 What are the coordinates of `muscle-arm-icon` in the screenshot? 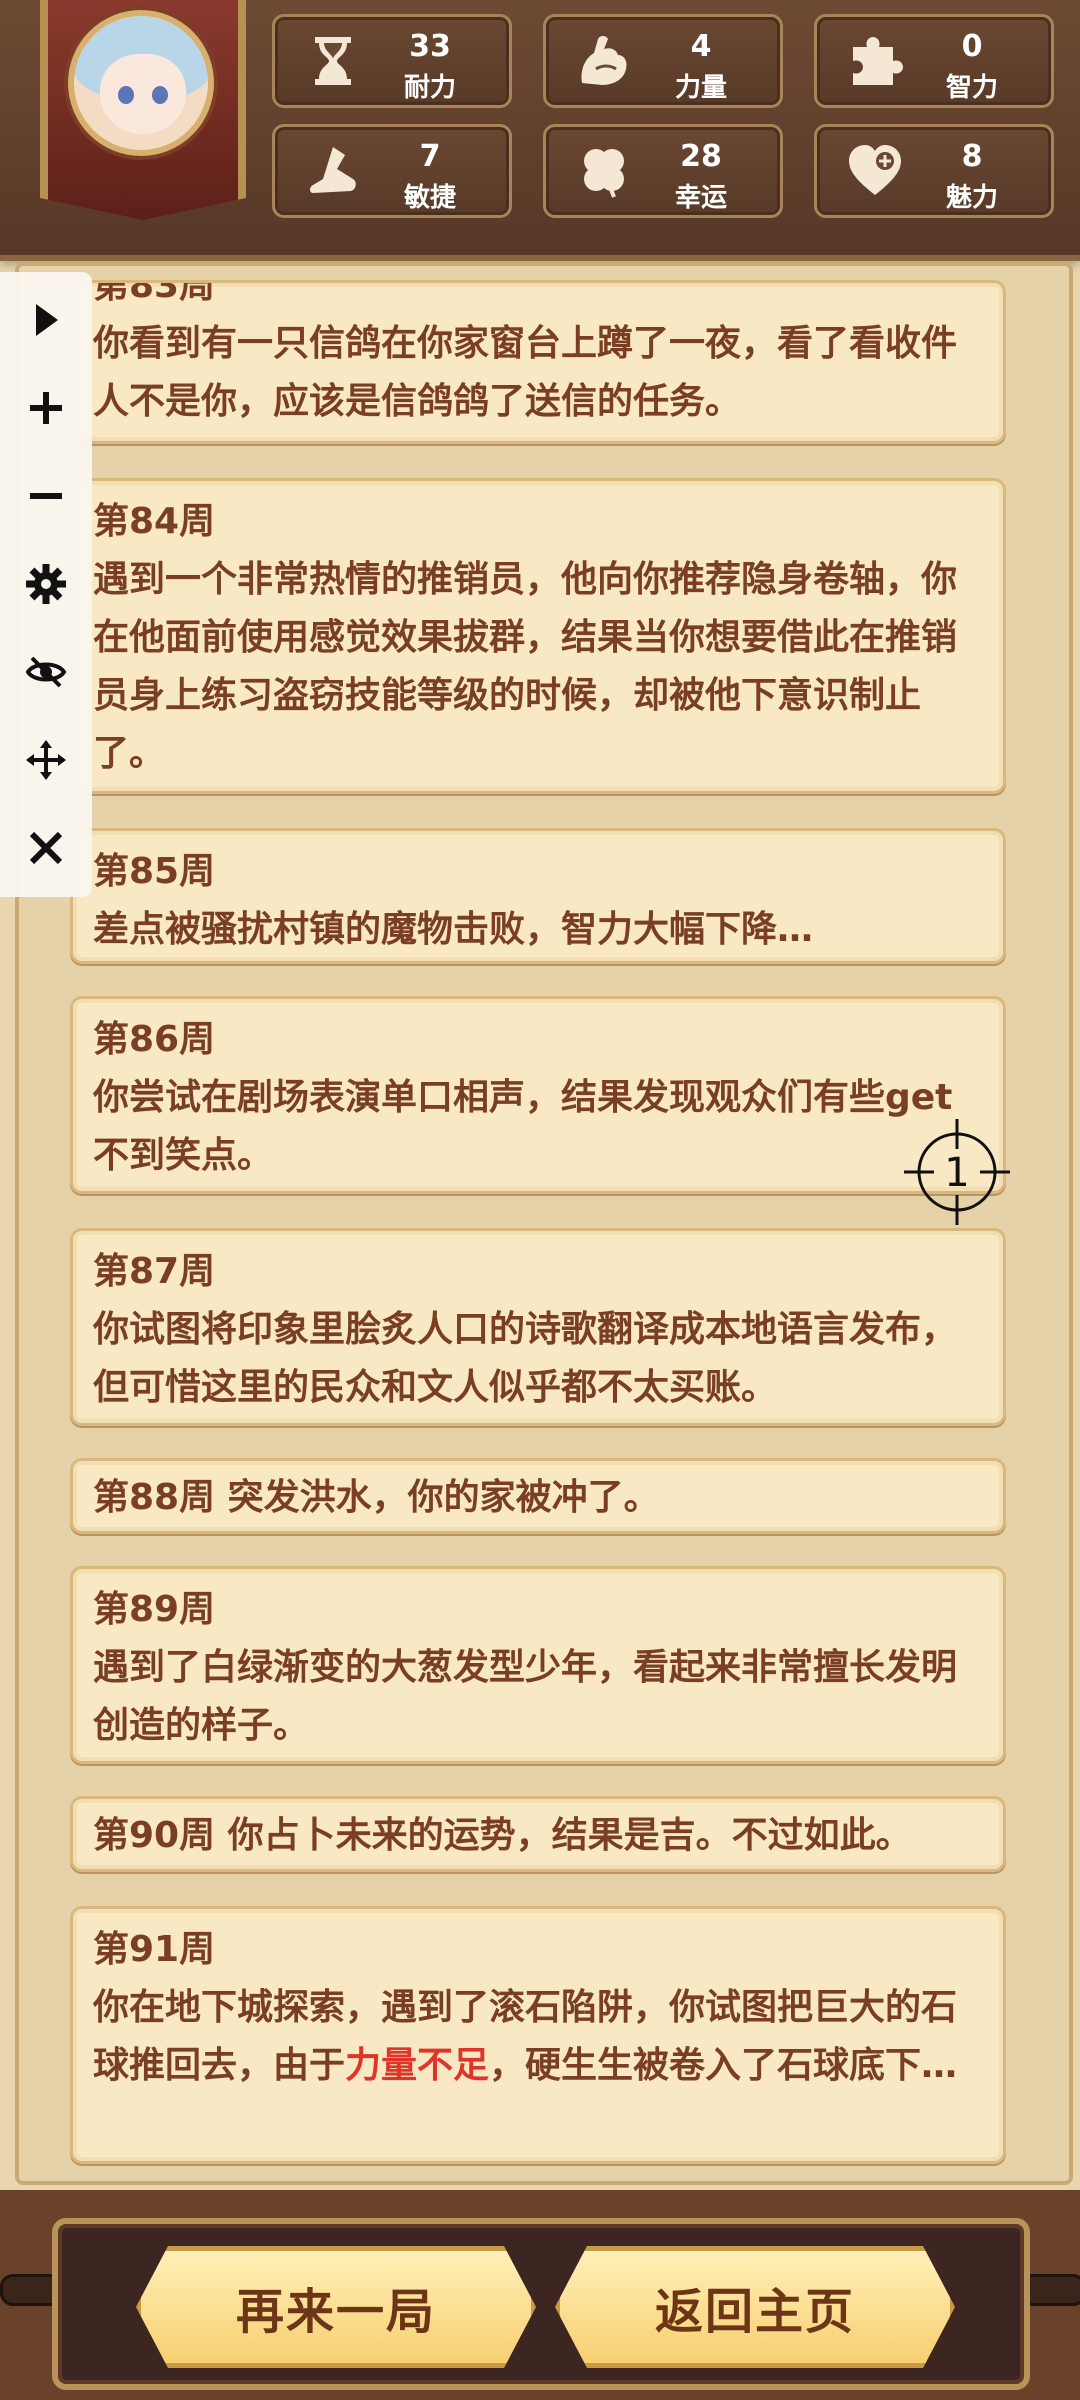 It's located at (604, 60).